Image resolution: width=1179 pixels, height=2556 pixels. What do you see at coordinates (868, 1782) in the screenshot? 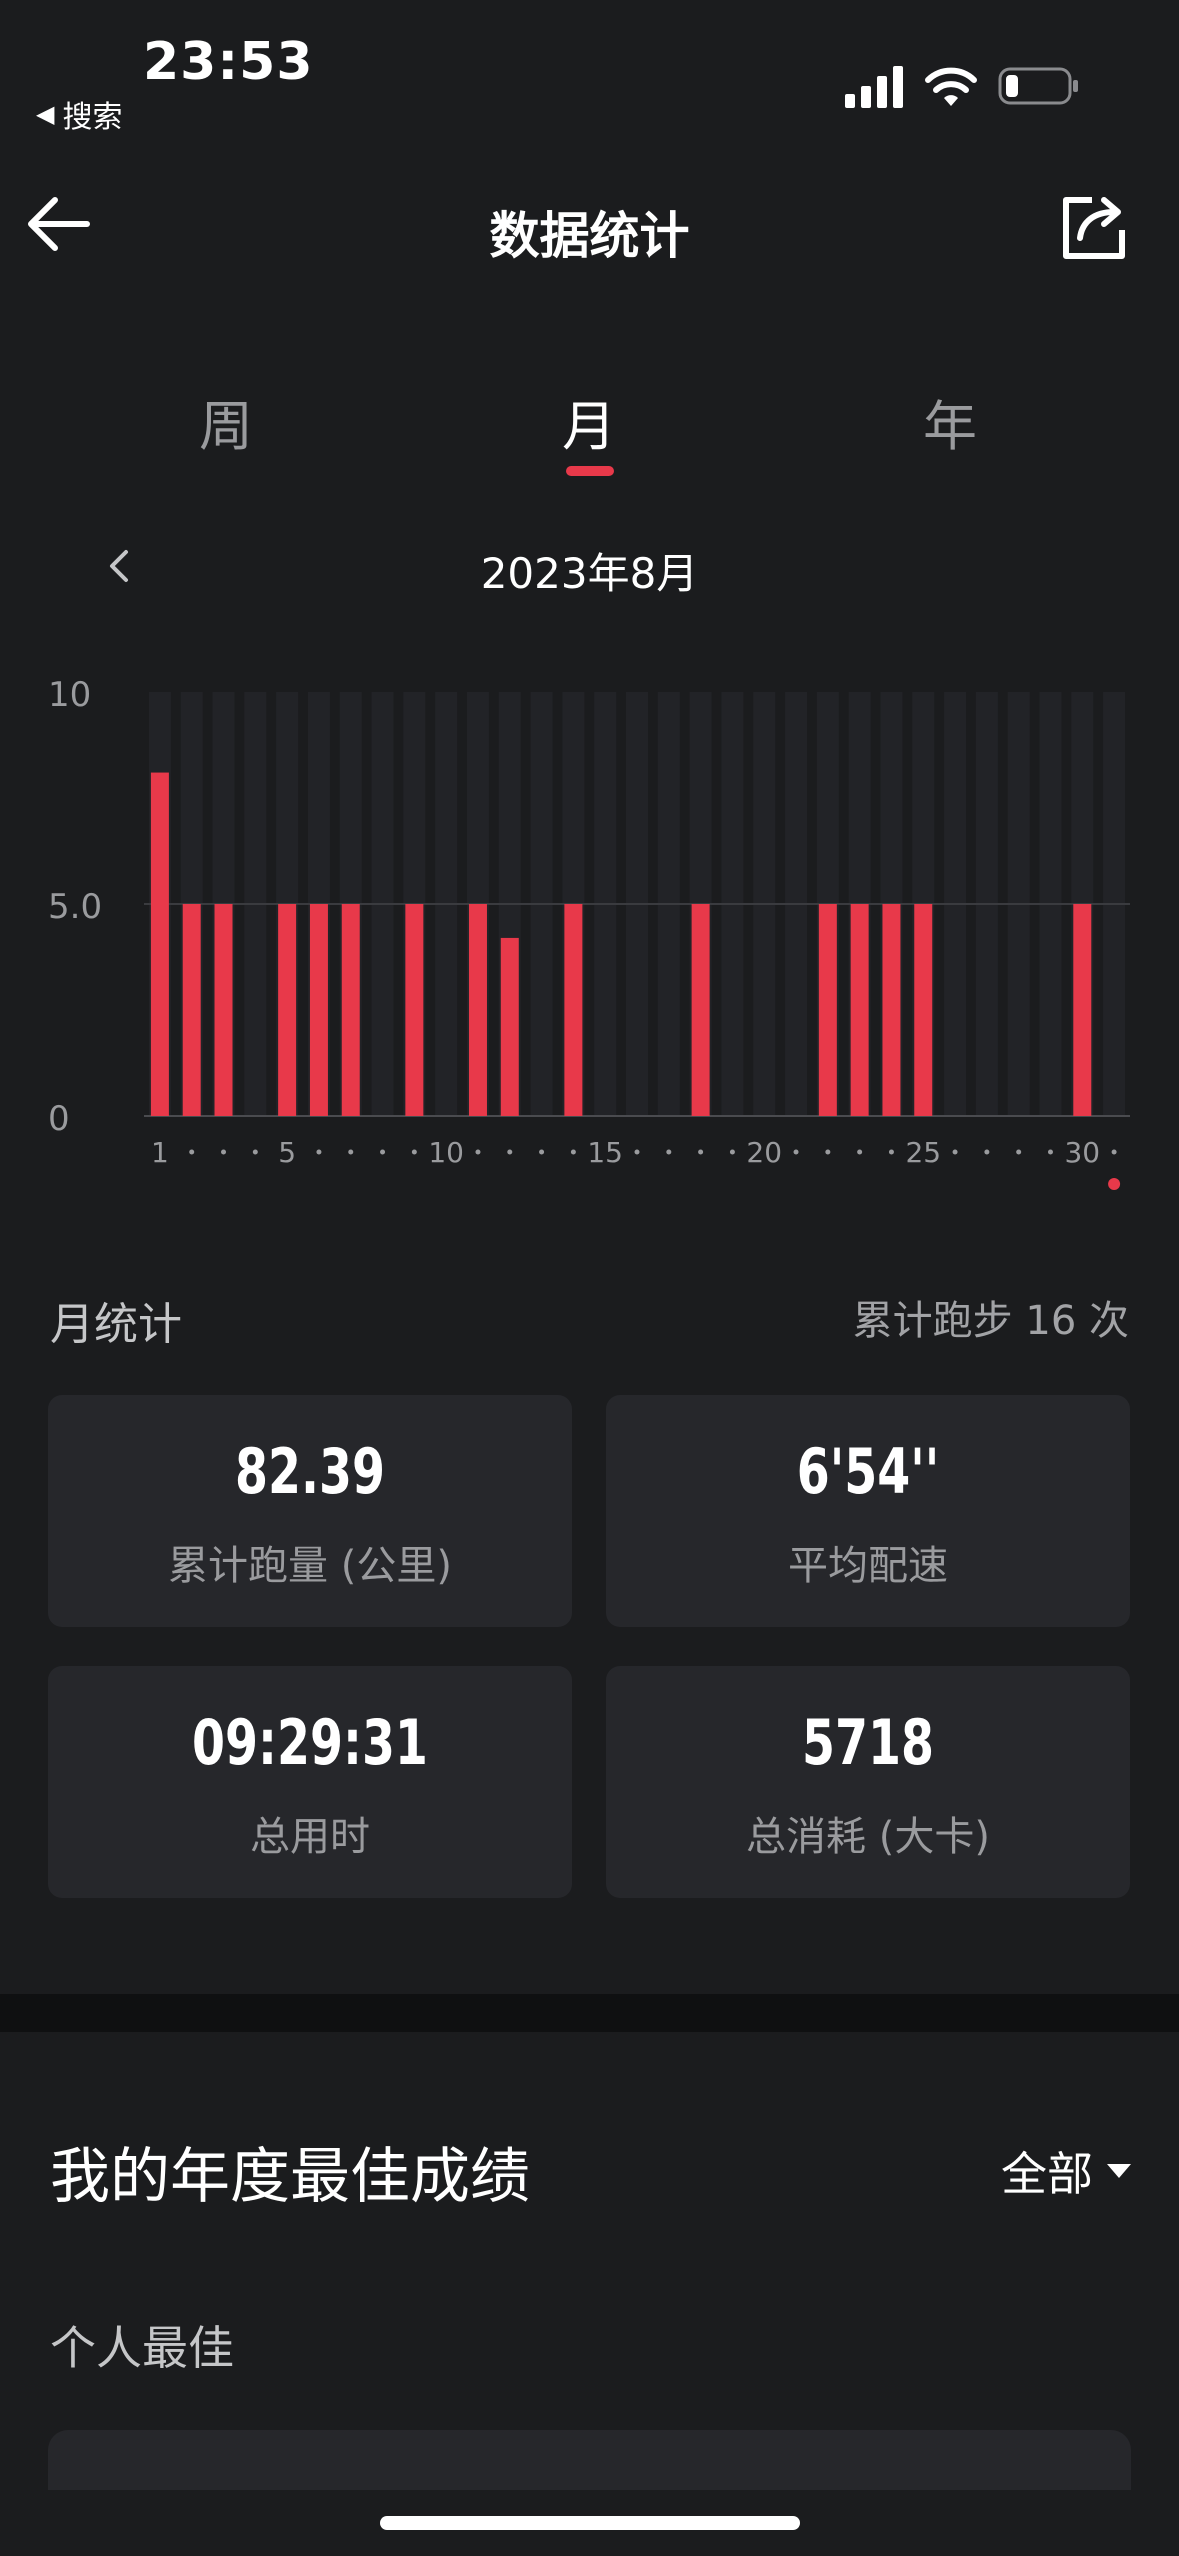
I see `stat-card-calories: 5718 总消耗 (大卡)` at bounding box center [868, 1782].